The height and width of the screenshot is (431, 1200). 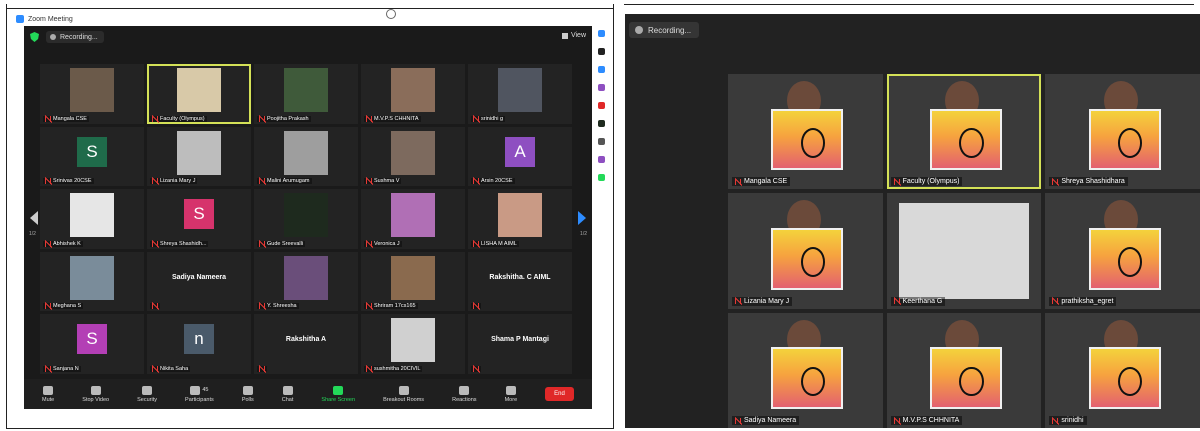 I want to click on participant-name: srinidhi g, so click(x=492, y=118).